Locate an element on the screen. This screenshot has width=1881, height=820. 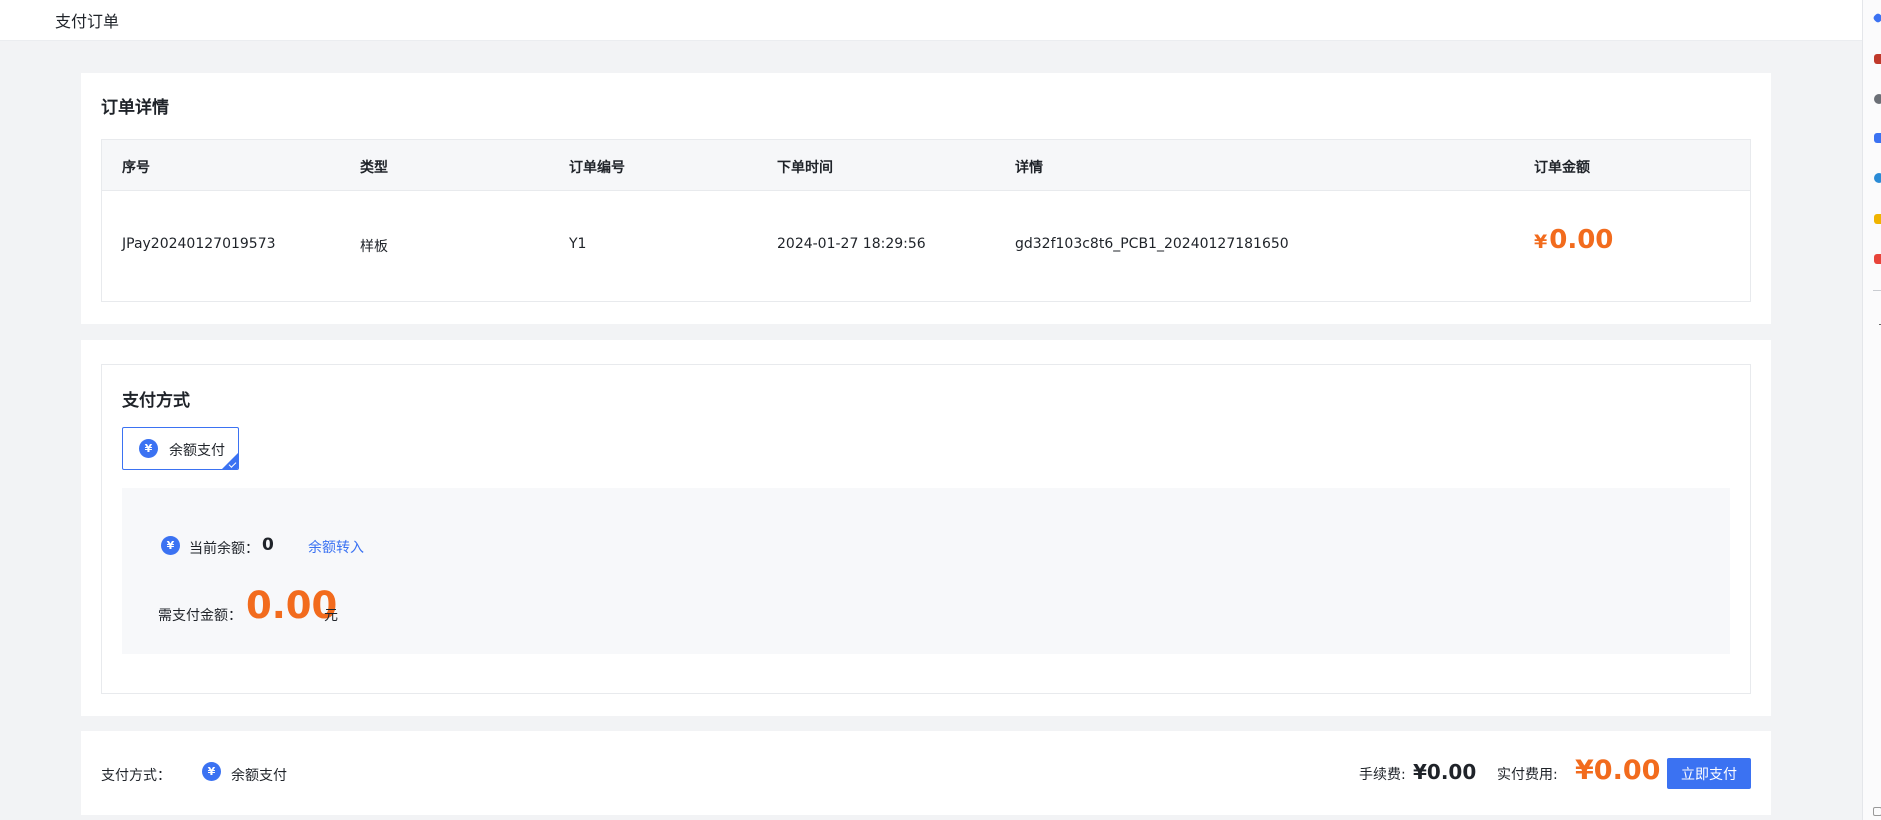
footer-method-label: 支付方式： is located at coordinates (136, 776).